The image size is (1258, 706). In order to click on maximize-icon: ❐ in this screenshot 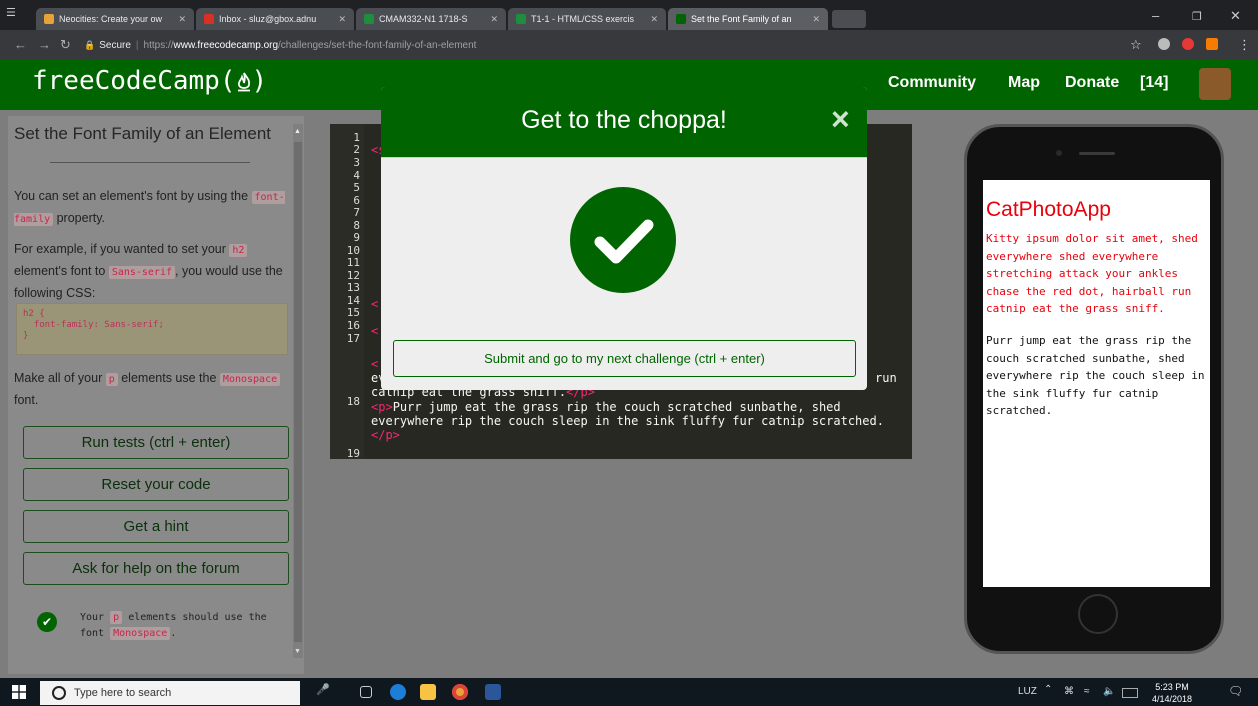, I will do `click(1197, 16)`.